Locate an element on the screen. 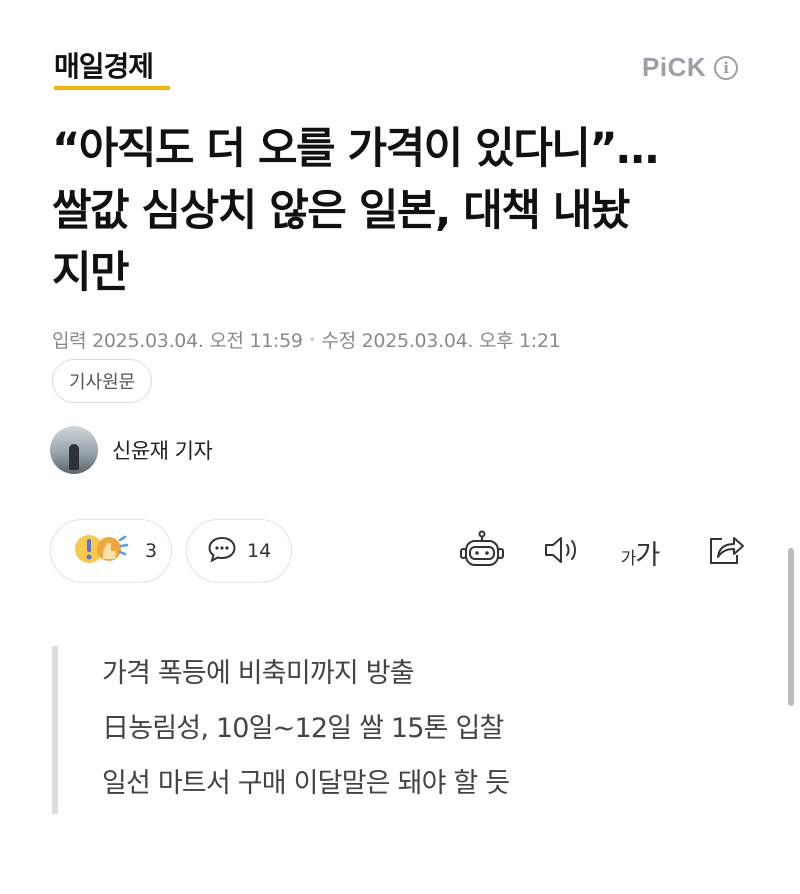  reaction-button: 3 is located at coordinates (111, 551).